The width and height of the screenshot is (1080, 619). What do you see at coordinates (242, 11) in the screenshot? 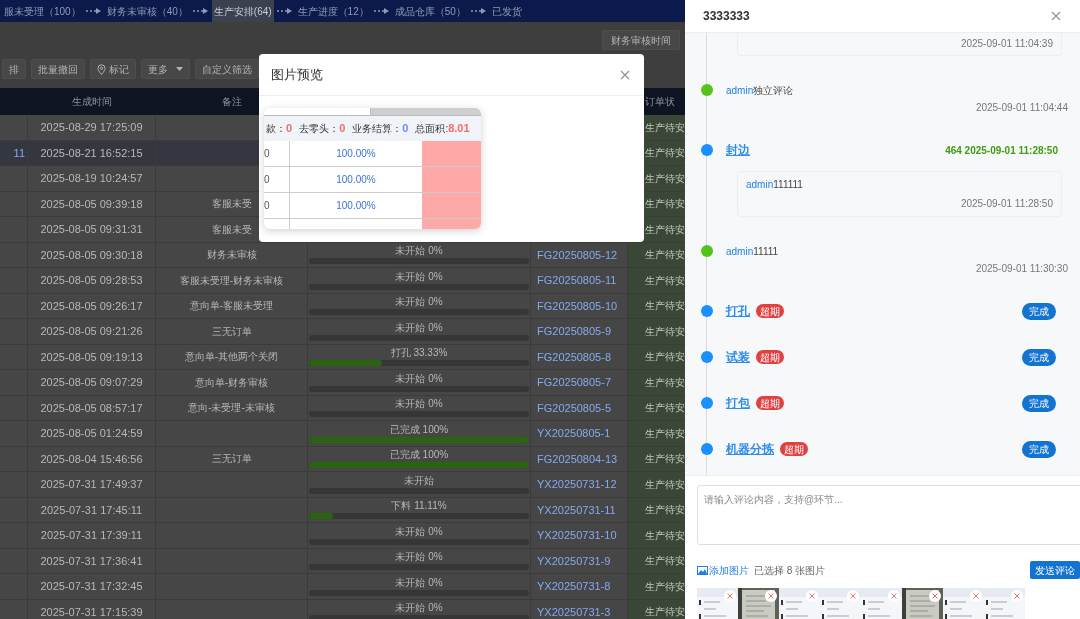
I see `workflow-tab: 生产安排(64)` at bounding box center [242, 11].